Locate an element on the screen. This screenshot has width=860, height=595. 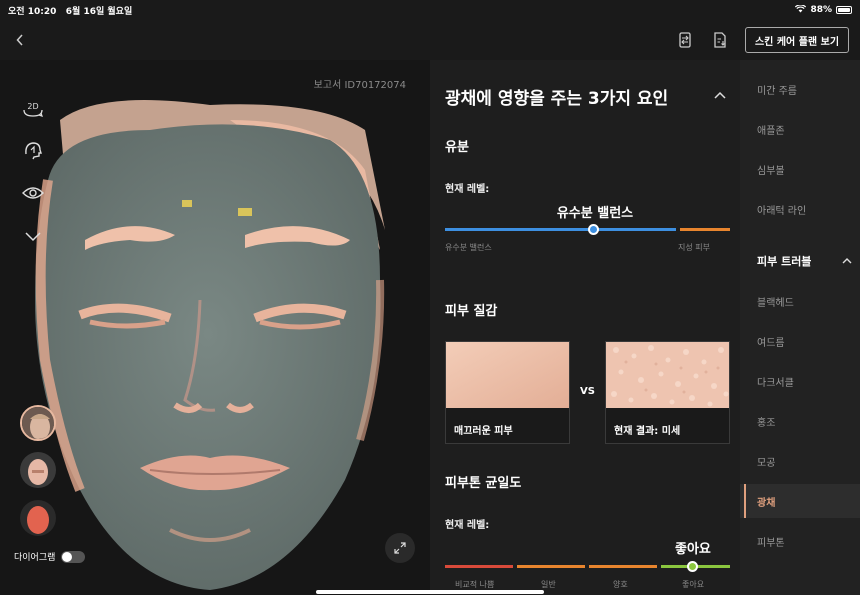
current-skin-caption: 현재 결과: 미세 is located at coordinates (647, 431).